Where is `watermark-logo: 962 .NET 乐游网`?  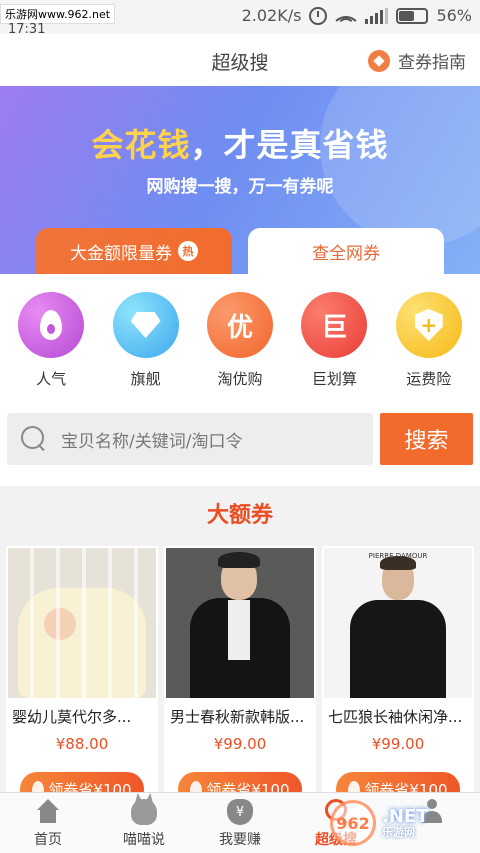
watermark-logo: 962 .NET 乐游网 is located at coordinates (403, 823).